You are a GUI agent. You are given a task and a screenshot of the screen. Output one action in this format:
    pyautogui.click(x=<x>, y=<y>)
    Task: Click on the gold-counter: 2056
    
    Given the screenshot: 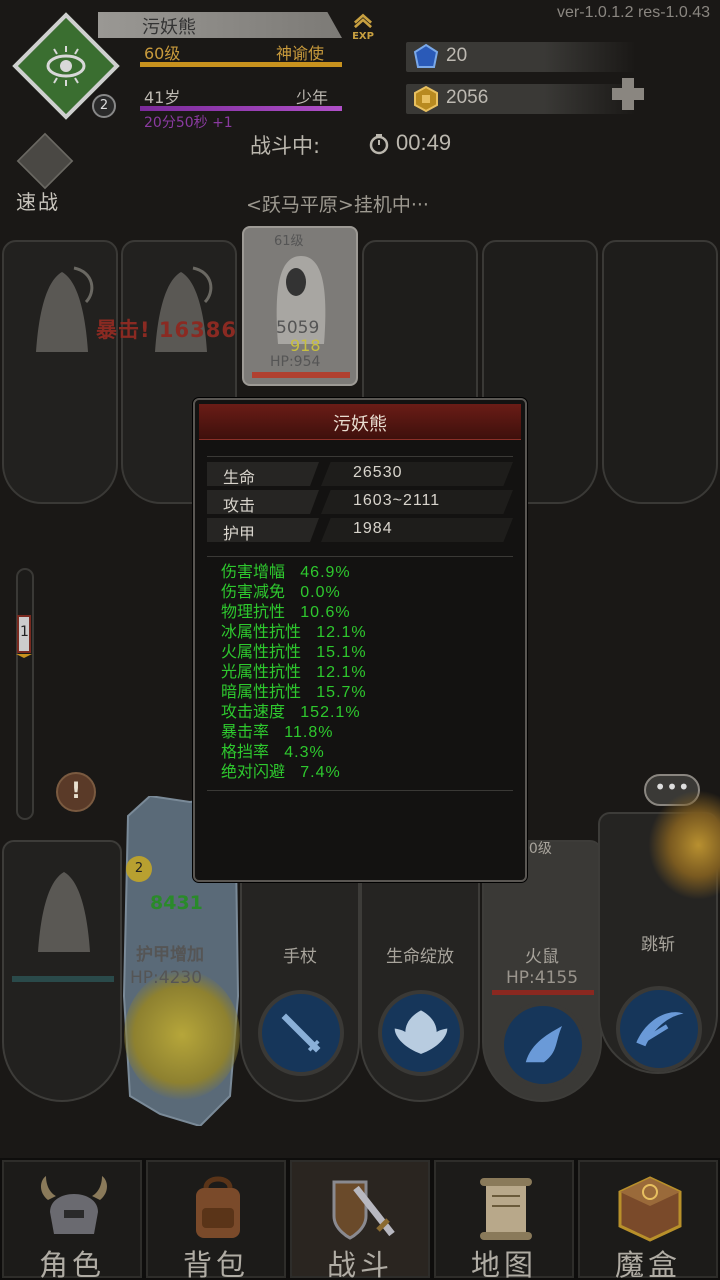 What is the action you would take?
    pyautogui.click(x=521, y=99)
    